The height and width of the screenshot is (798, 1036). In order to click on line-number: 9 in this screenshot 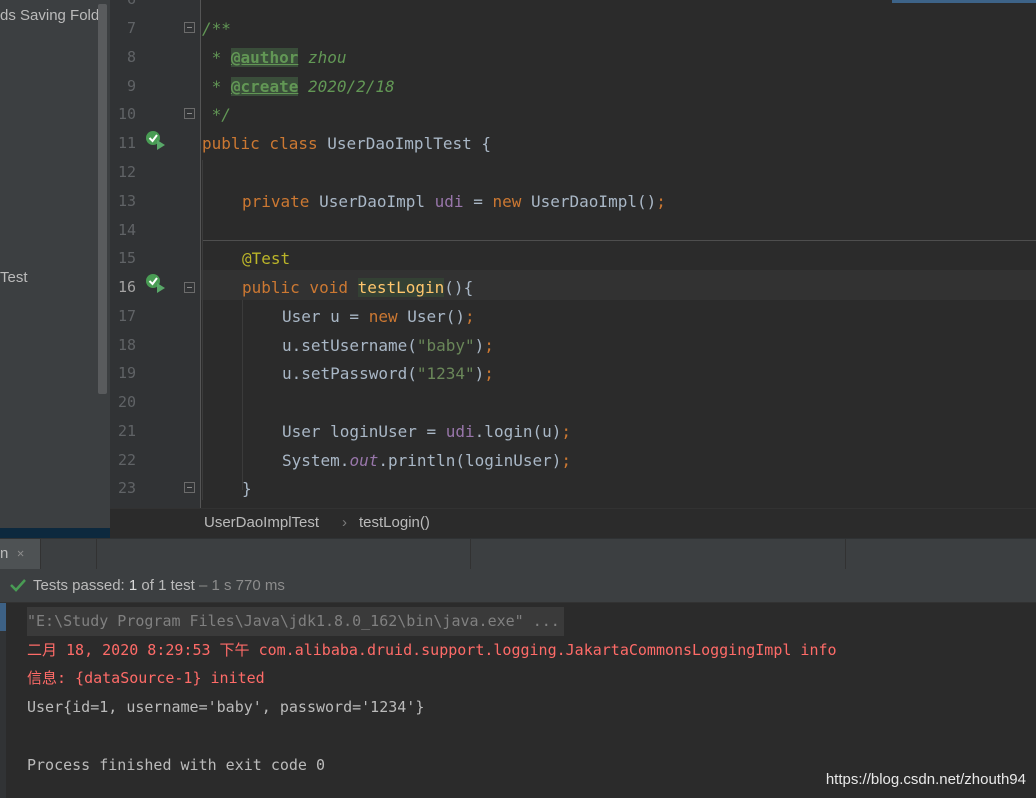, I will do `click(131, 86)`.